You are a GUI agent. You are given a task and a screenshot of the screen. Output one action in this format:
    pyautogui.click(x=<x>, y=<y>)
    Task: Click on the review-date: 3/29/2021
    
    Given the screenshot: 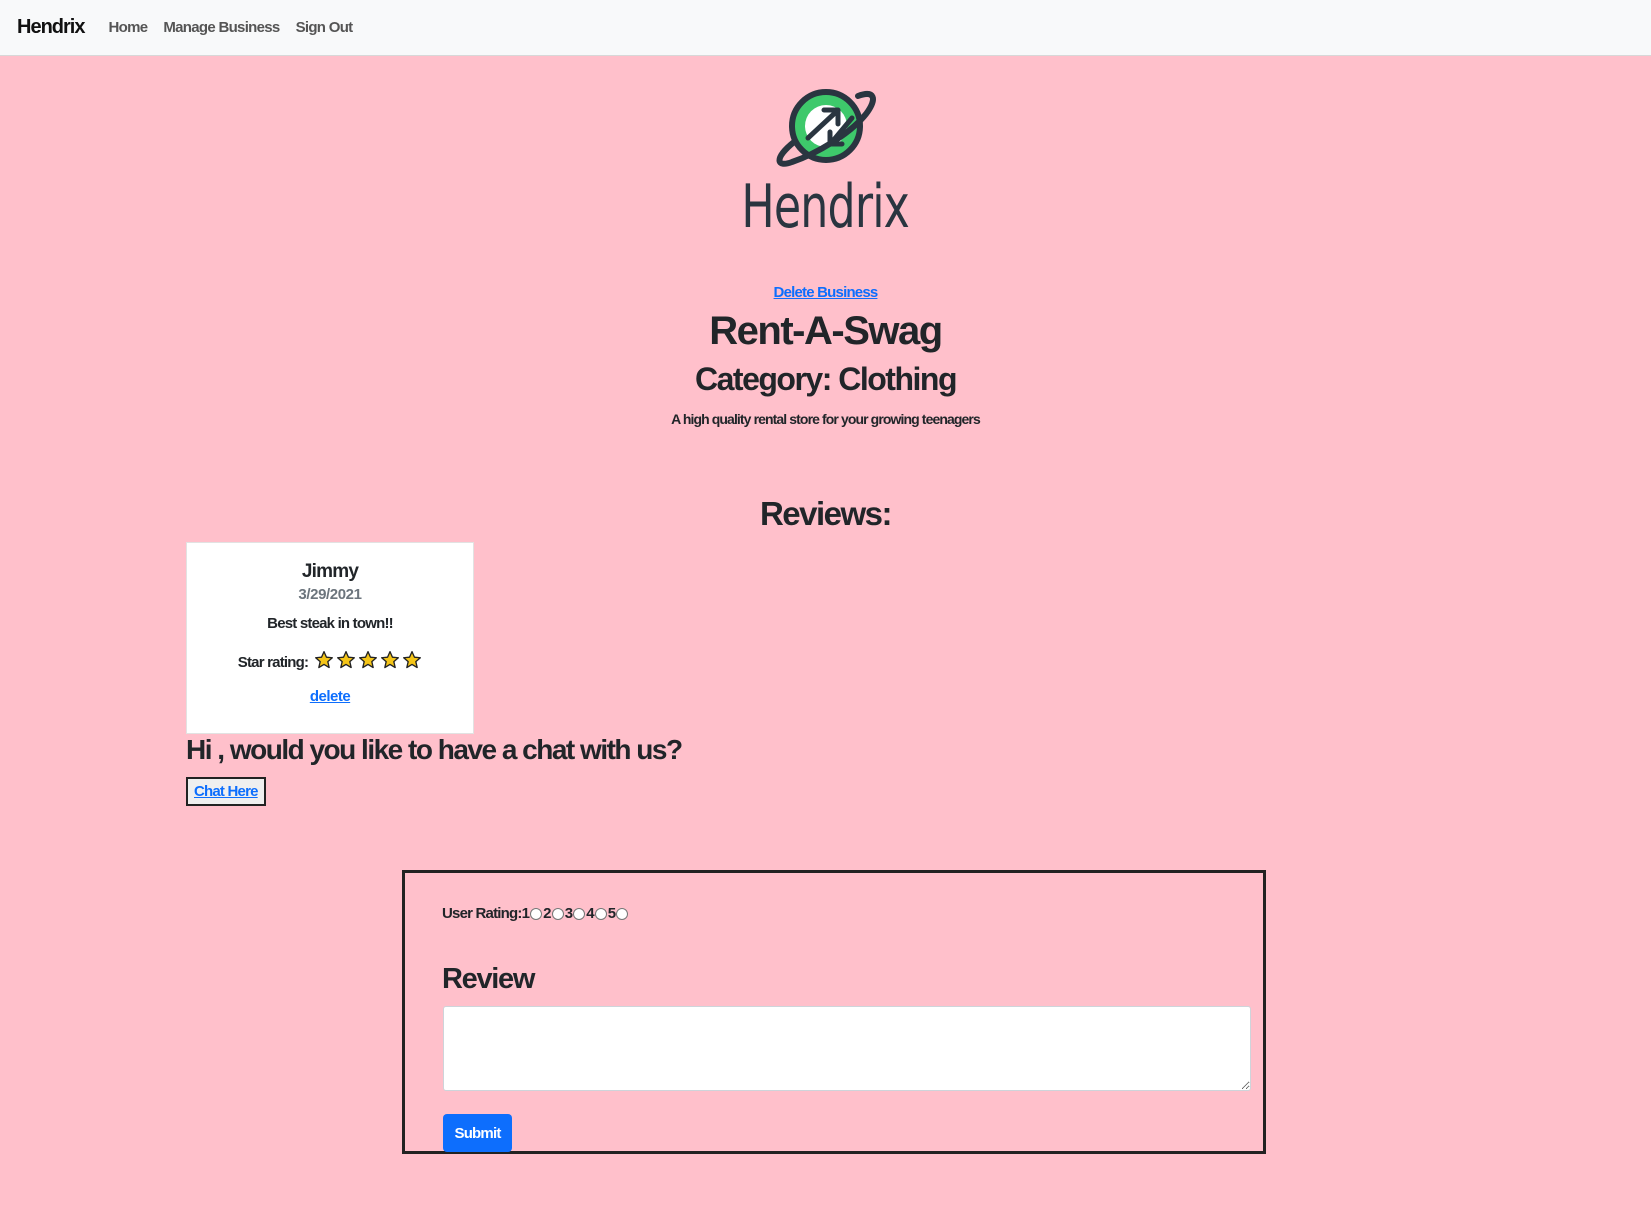 What is the action you would take?
    pyautogui.click(x=330, y=594)
    